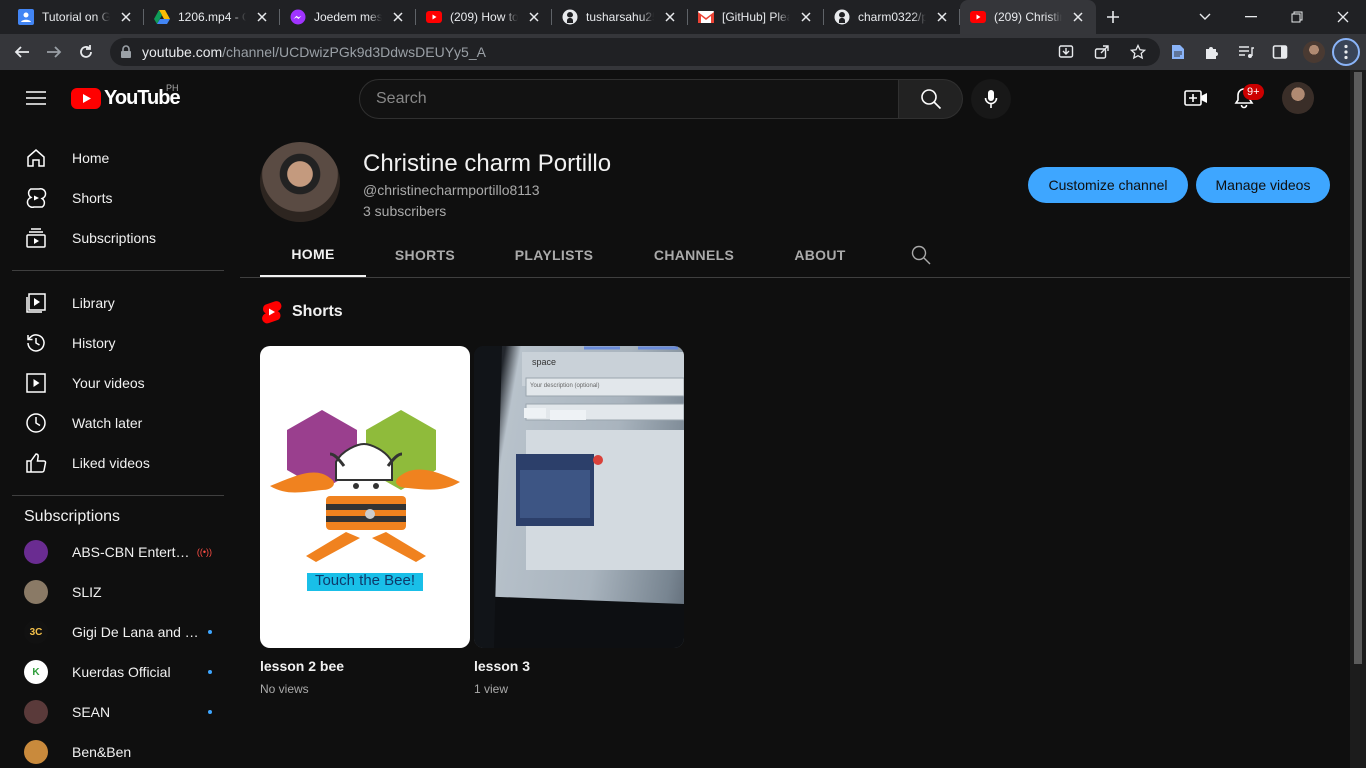 The width and height of the screenshot is (1366, 768). Describe the element at coordinates (1205, 17) in the screenshot. I see `tab-search-icon` at that location.